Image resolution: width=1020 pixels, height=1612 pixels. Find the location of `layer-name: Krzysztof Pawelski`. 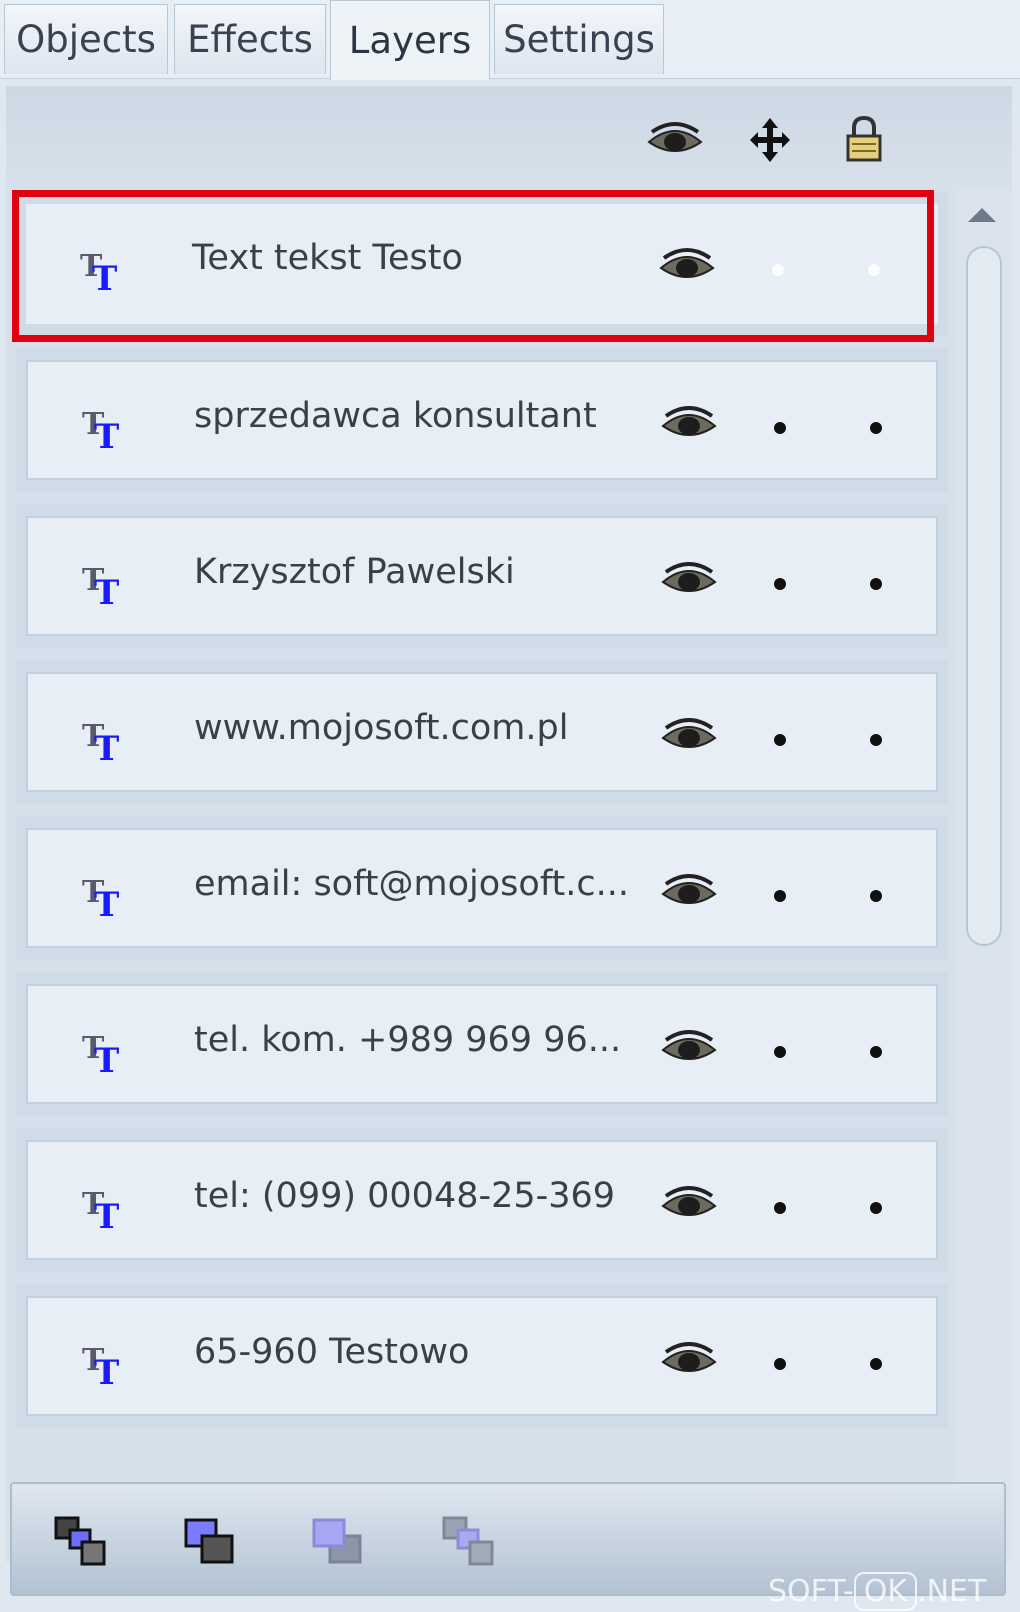

layer-name: Krzysztof Pawelski is located at coordinates (354, 572).